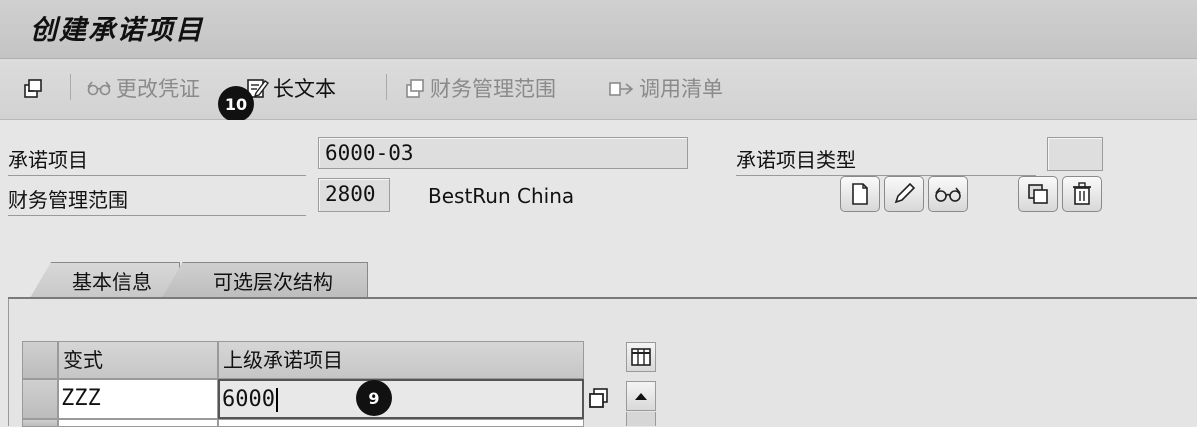 The height and width of the screenshot is (427, 1197). I want to click on commitment-item-label: 承诺项目, so click(157, 160).